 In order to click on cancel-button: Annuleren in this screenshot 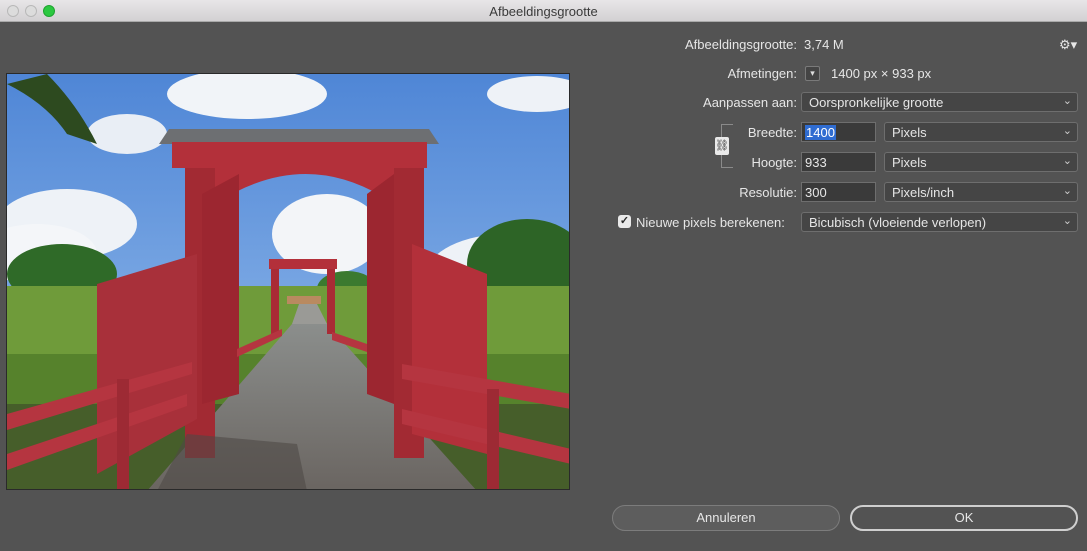, I will do `click(726, 518)`.